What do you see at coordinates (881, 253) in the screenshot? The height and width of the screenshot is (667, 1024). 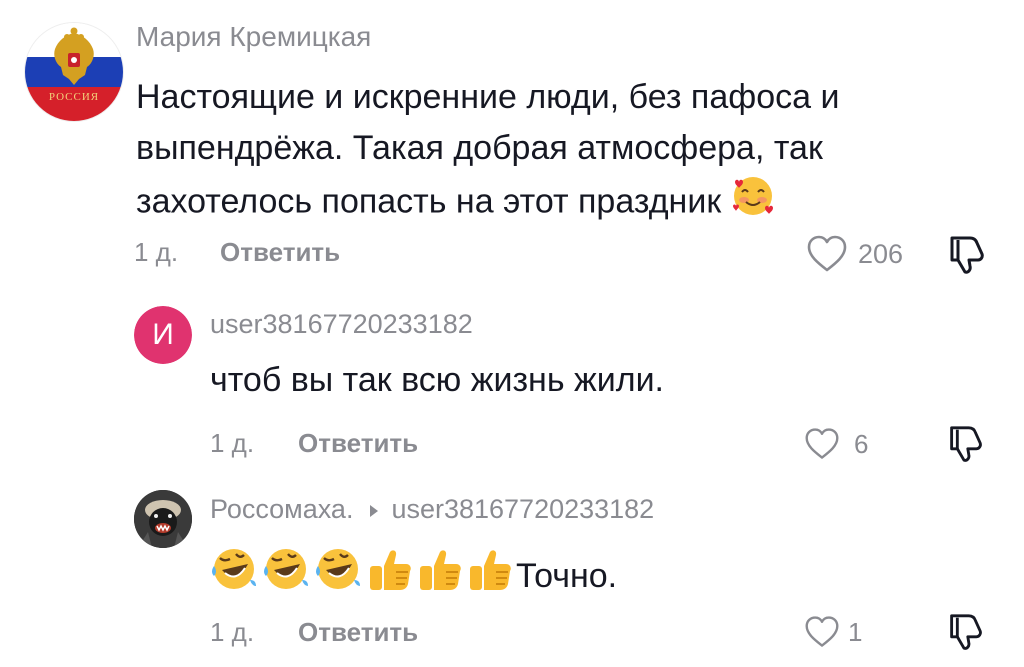 I see `like-count: 206` at bounding box center [881, 253].